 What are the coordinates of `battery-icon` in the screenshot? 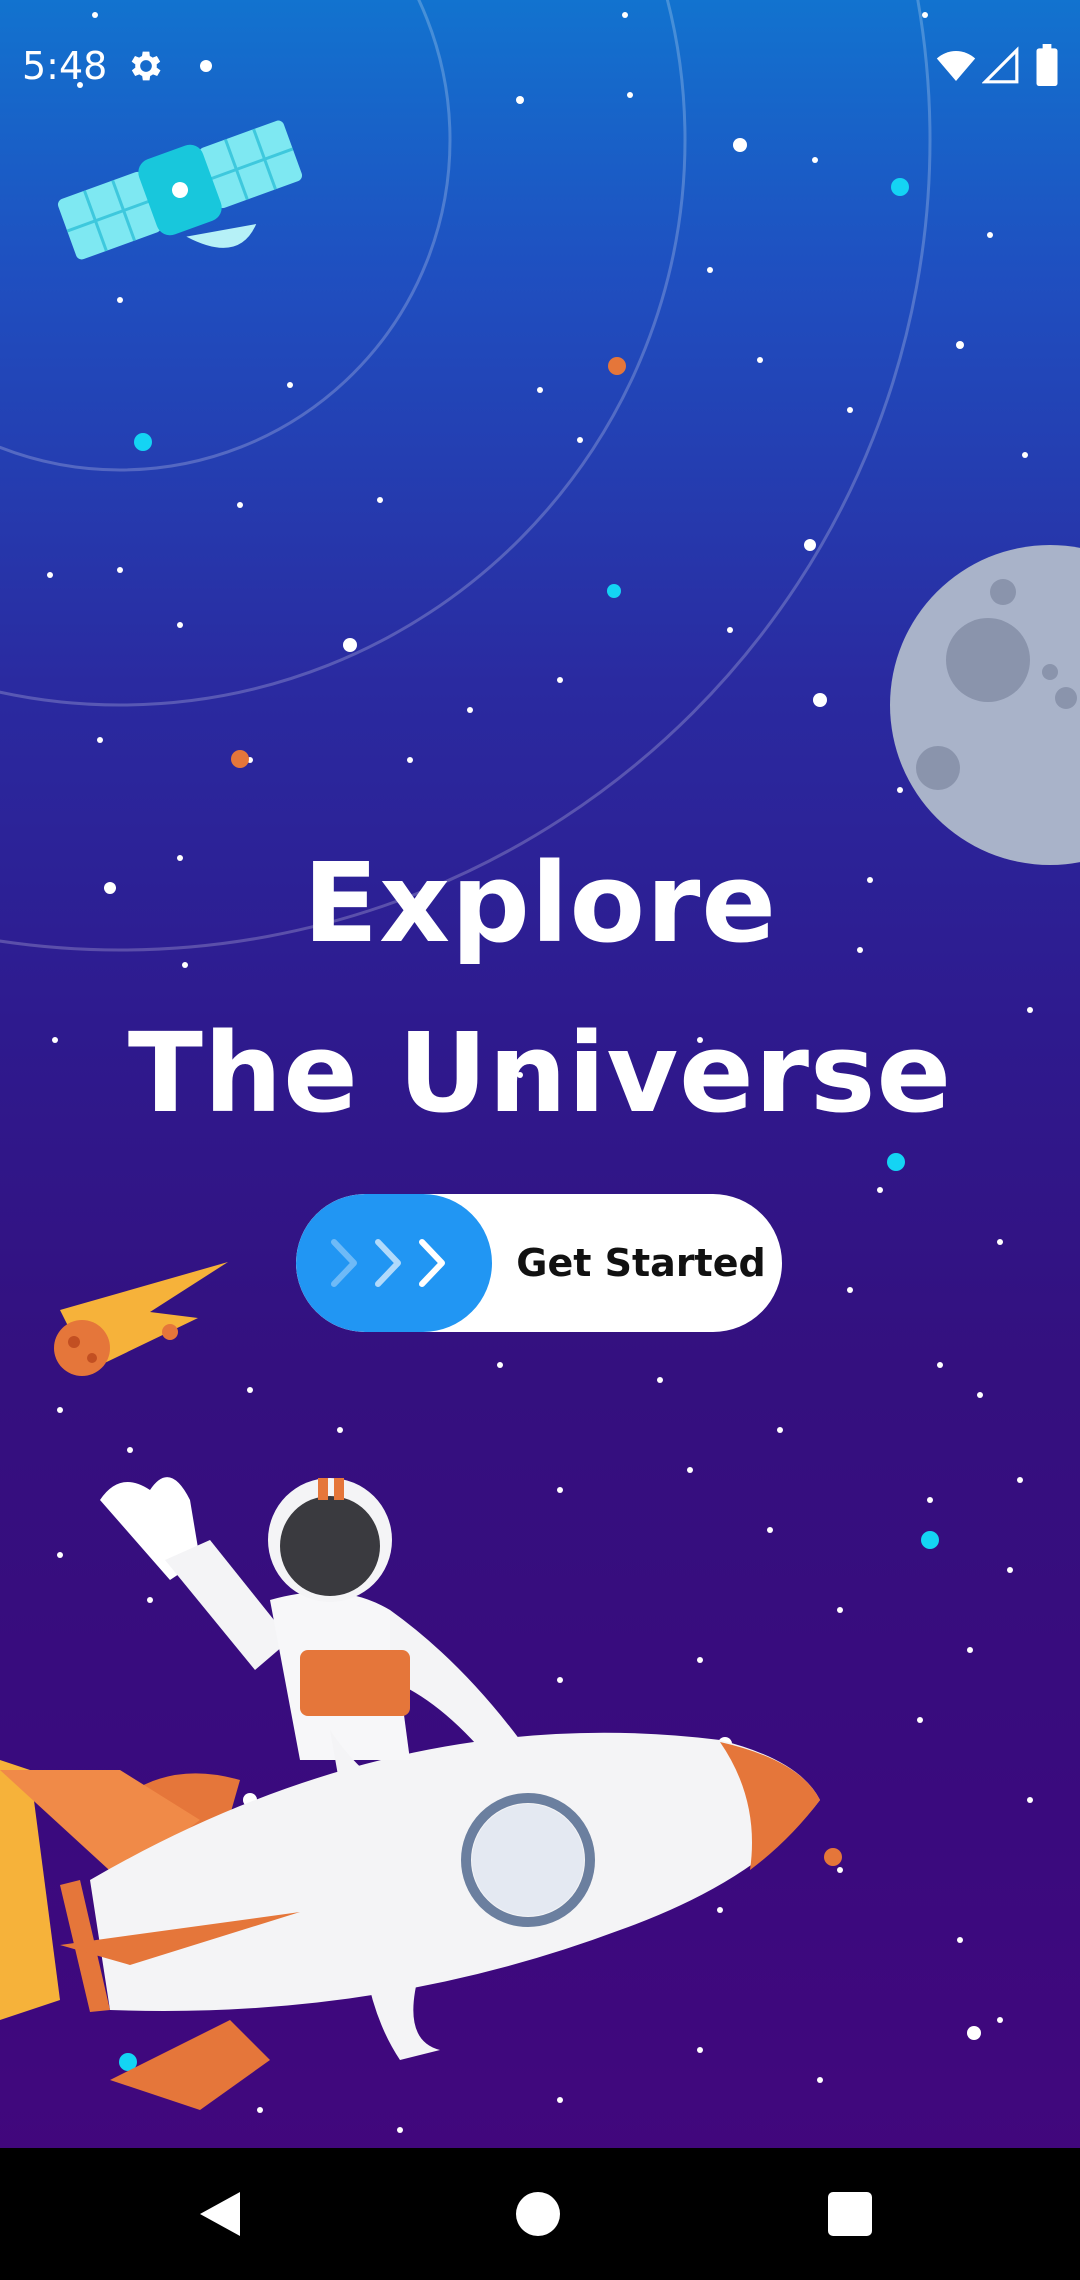 It's located at (1047, 65).